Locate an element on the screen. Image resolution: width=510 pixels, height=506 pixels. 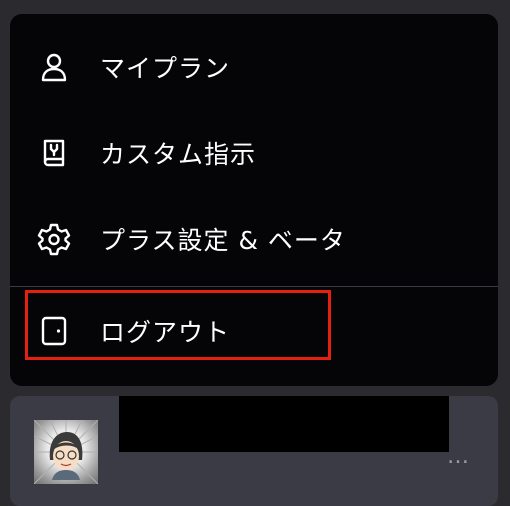
avatar is located at coordinates (66, 452).